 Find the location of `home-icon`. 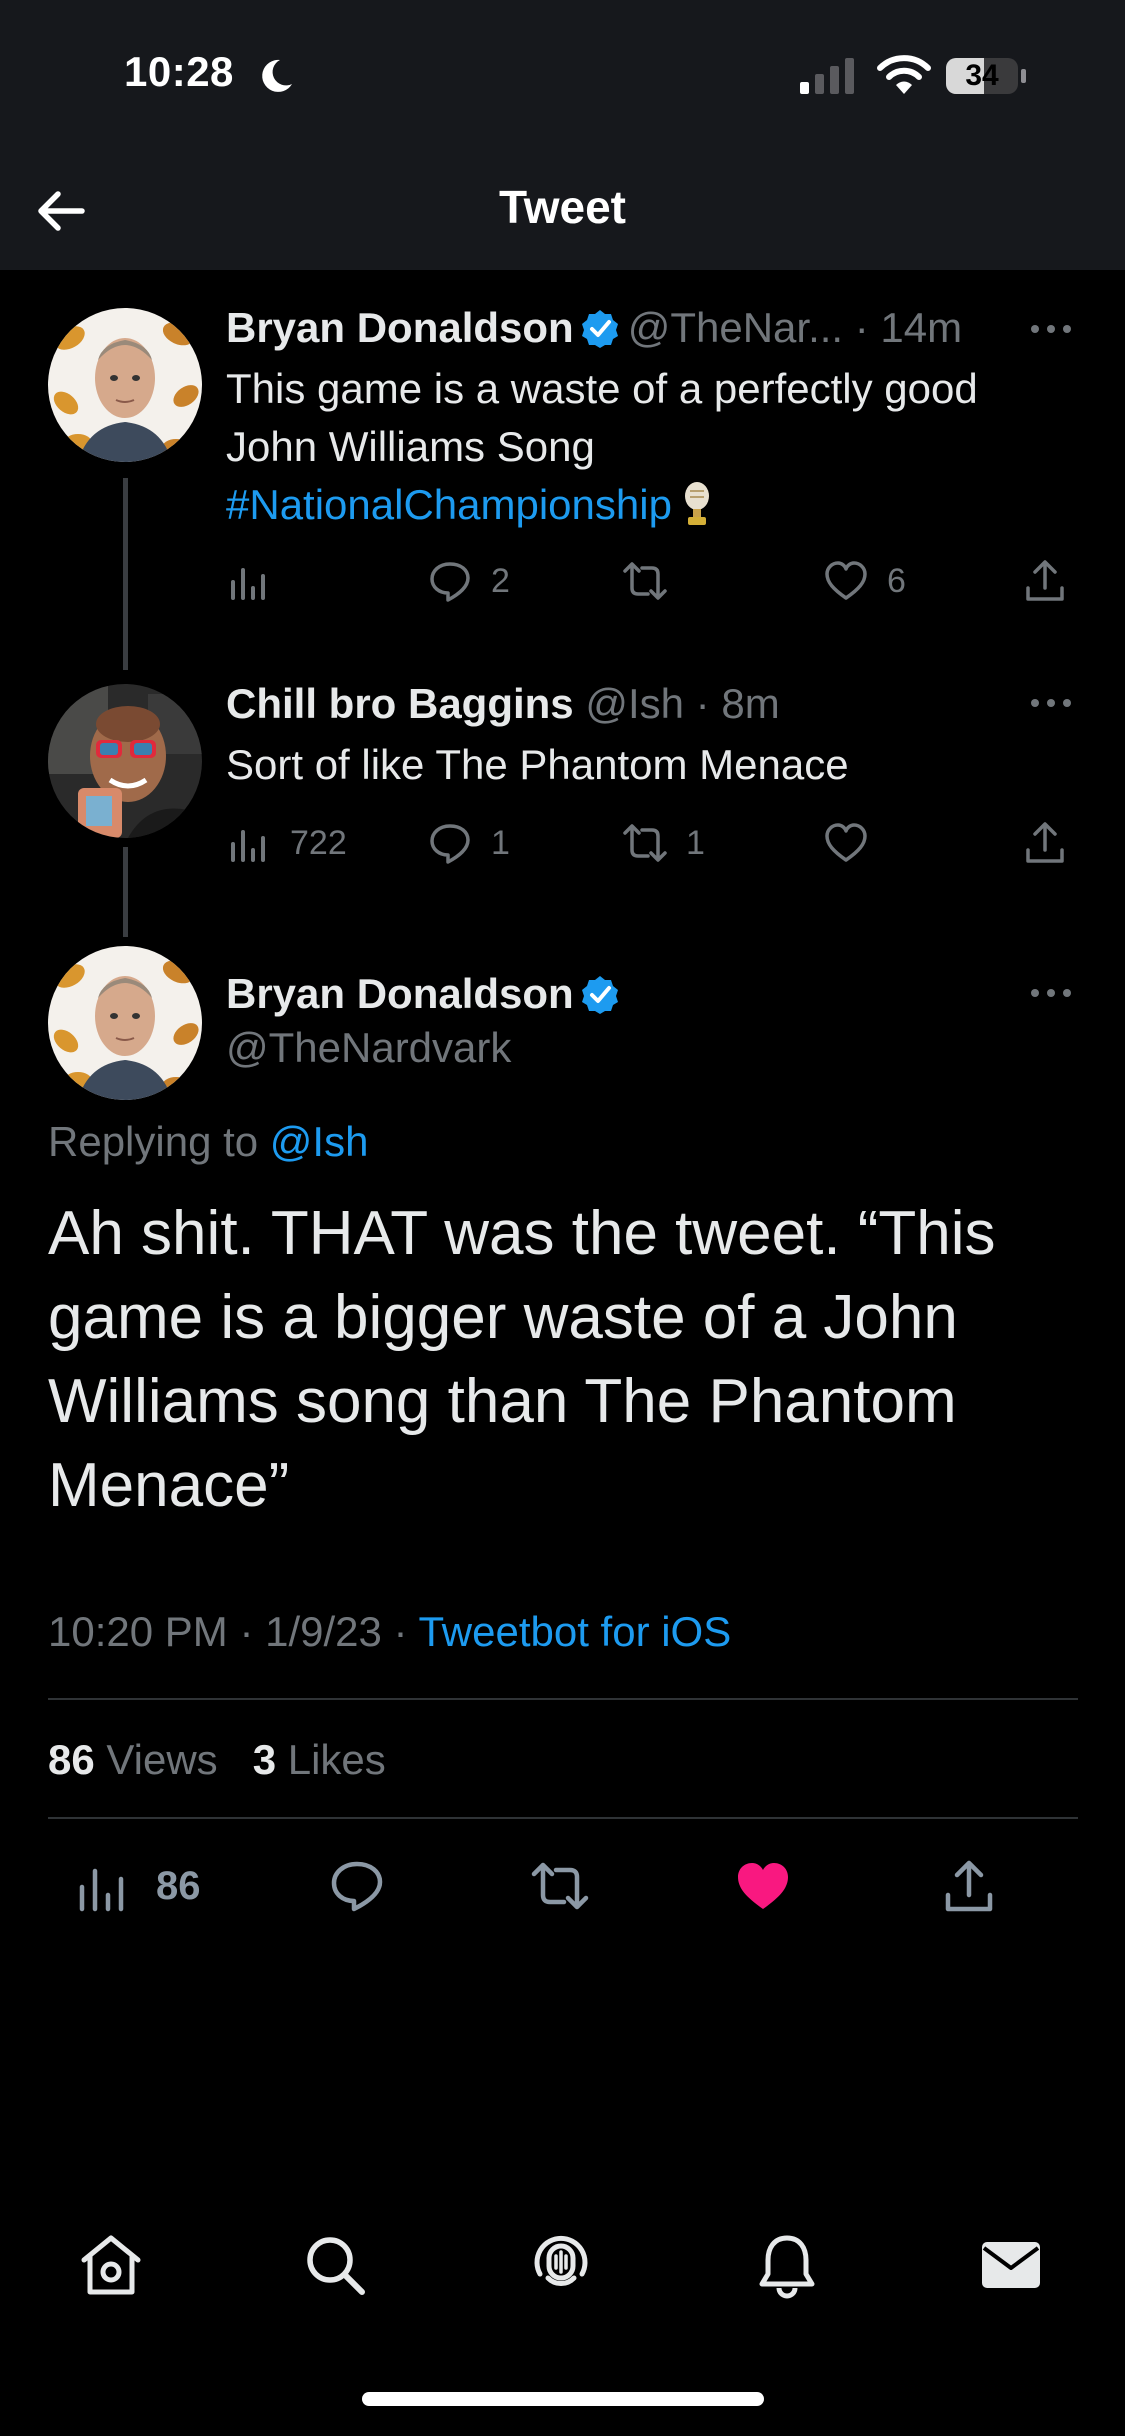

home-icon is located at coordinates (111, 2265).